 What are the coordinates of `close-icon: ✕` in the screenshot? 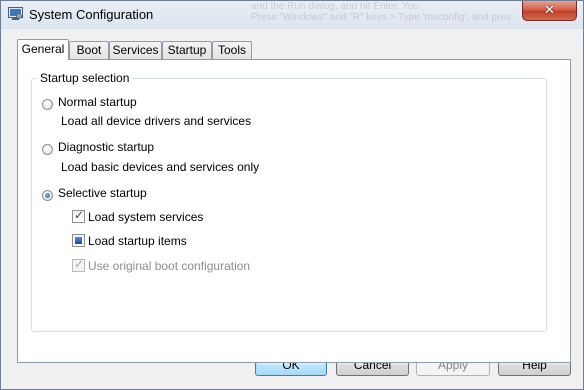 It's located at (549, 9).